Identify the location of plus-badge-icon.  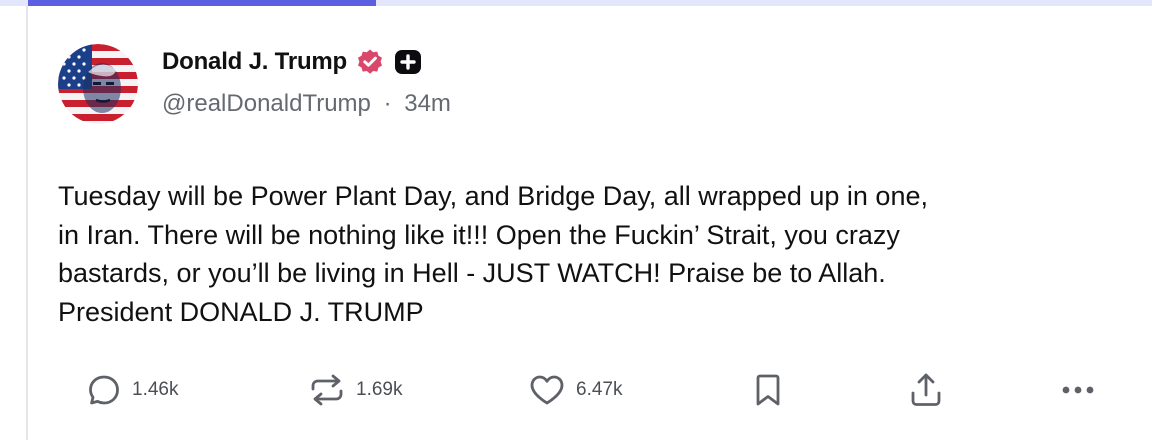
(408, 62).